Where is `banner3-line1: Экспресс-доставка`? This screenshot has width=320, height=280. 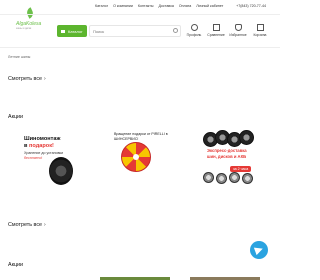
banner3-line1: Экспресс-доставка is located at coordinates (227, 150).